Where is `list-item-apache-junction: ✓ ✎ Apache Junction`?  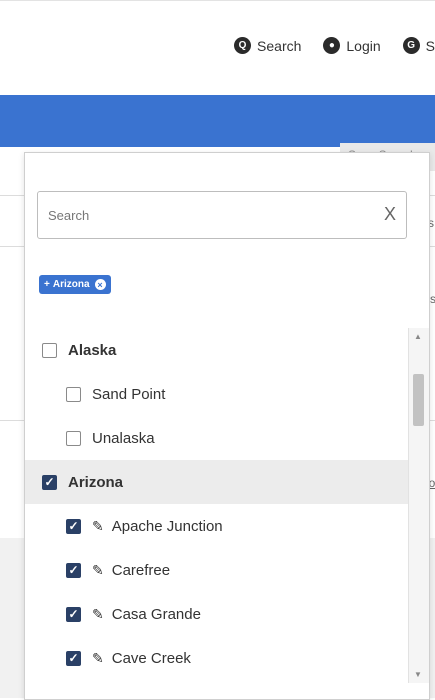
list-item-apache-junction: ✓ ✎ Apache Junction is located at coordinates (216, 526).